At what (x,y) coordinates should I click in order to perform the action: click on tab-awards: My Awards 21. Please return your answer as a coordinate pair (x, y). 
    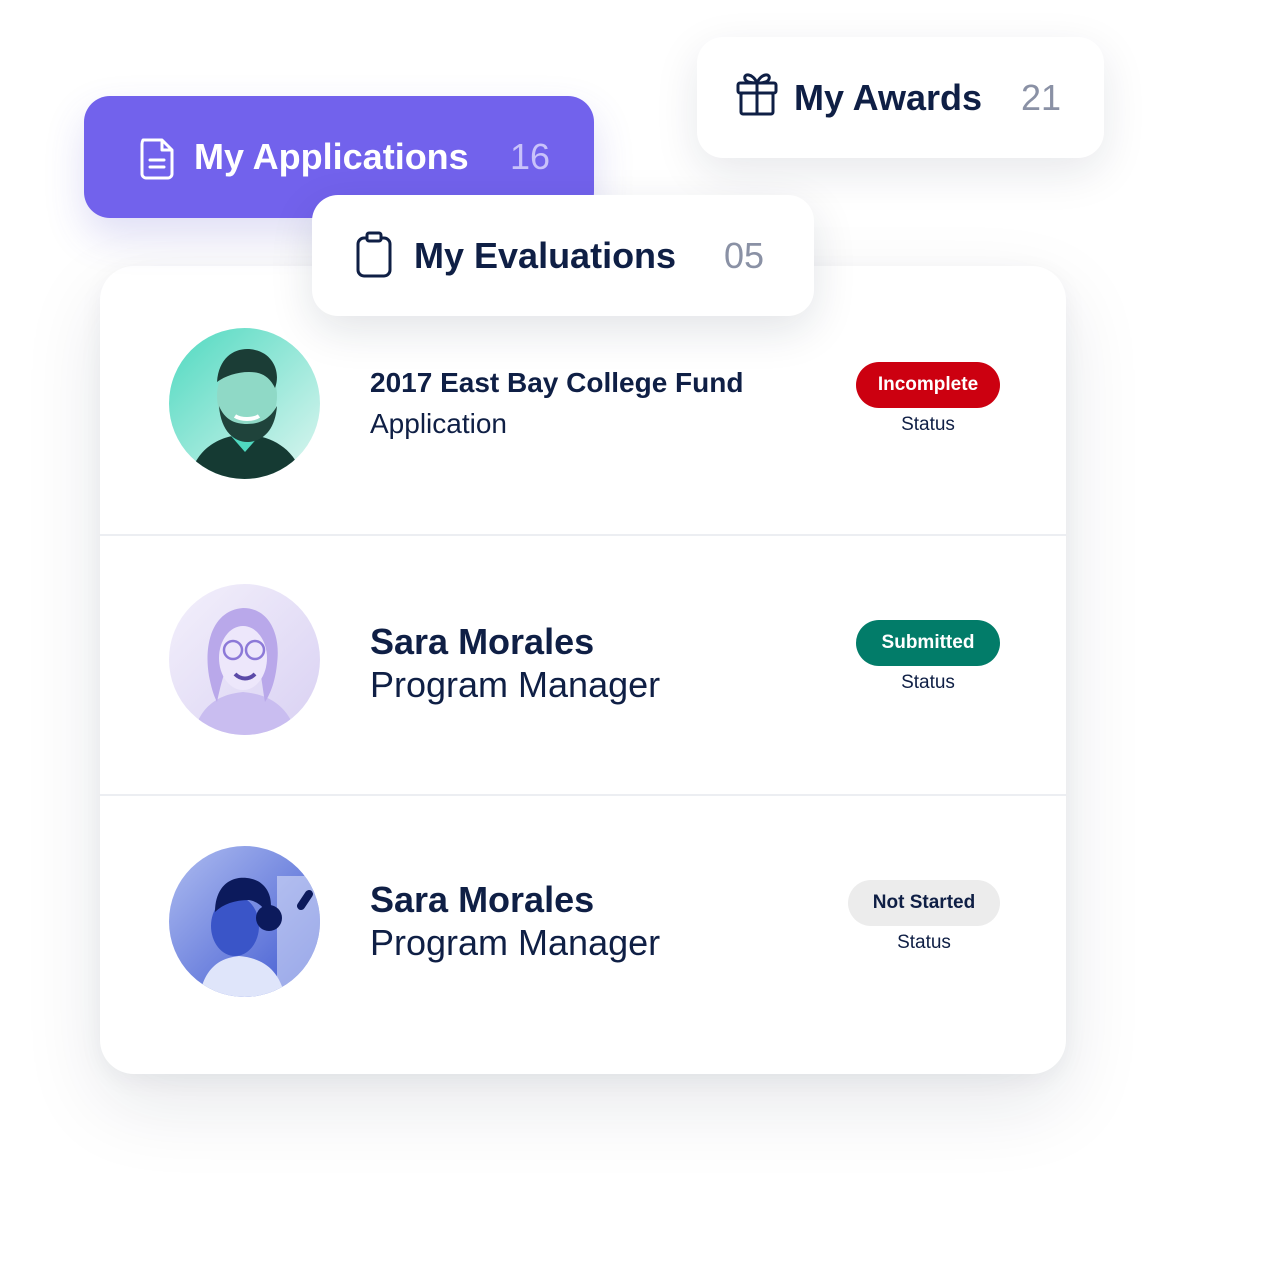
    Looking at the image, I should click on (900, 97).